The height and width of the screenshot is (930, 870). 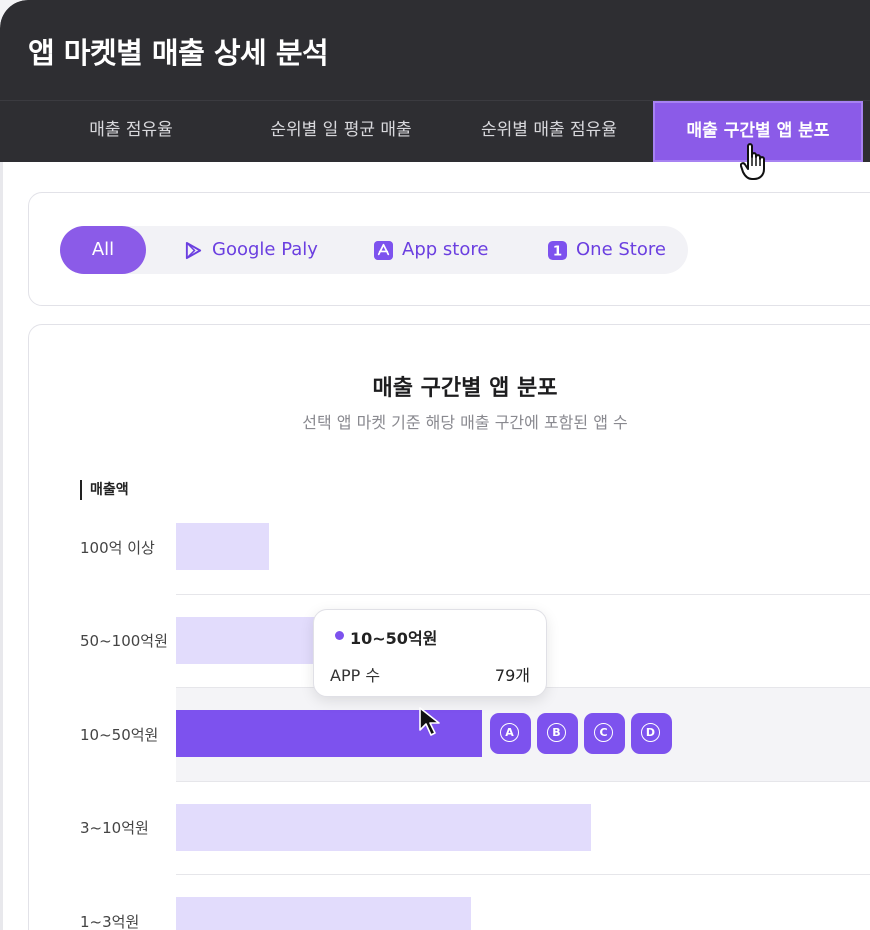 I want to click on svg-text: 1, so click(x=557, y=251).